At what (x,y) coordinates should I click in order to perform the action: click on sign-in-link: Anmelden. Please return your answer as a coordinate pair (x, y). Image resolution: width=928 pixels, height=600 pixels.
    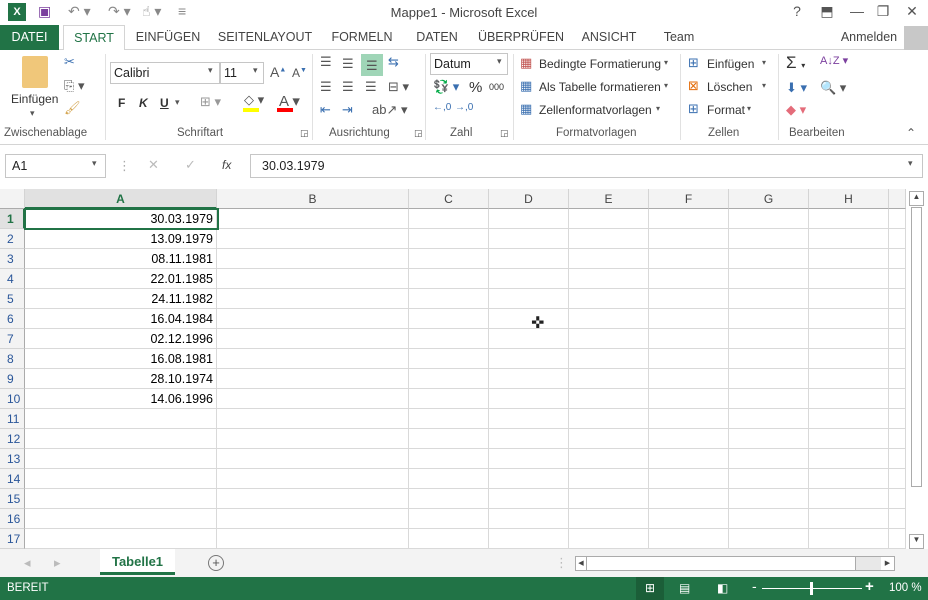
    Looking at the image, I should click on (869, 37).